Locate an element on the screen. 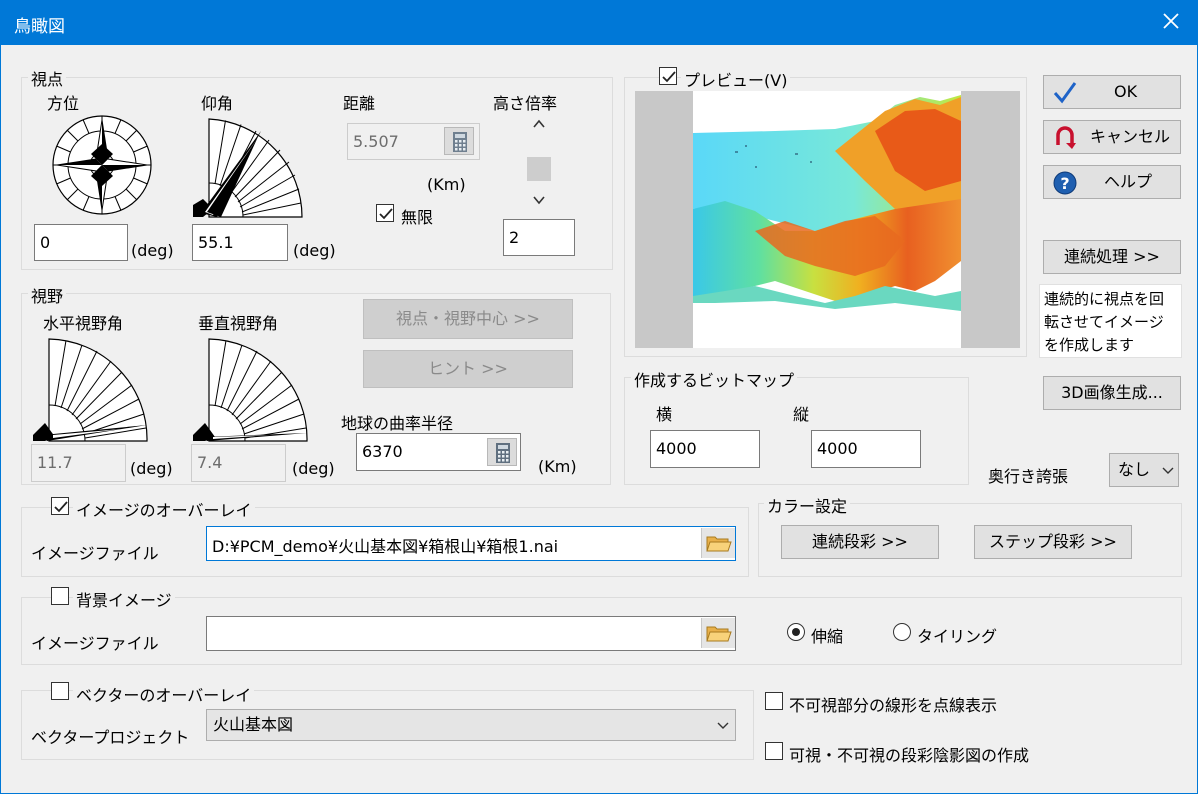  horizontal-fov-label: 水平視野角 is located at coordinates (83, 323).